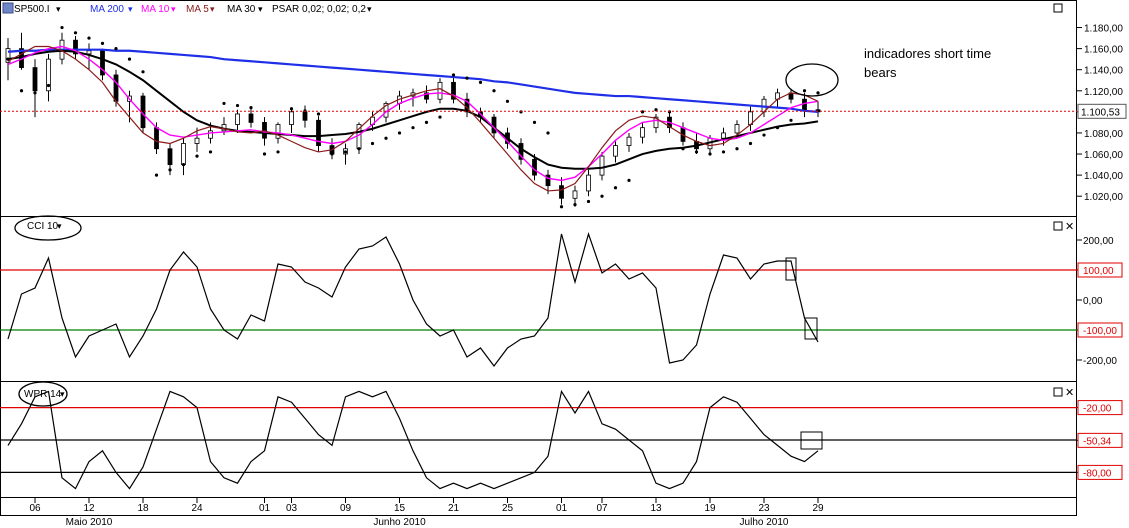  I want to click on symbol-icon, so click(8, 8).